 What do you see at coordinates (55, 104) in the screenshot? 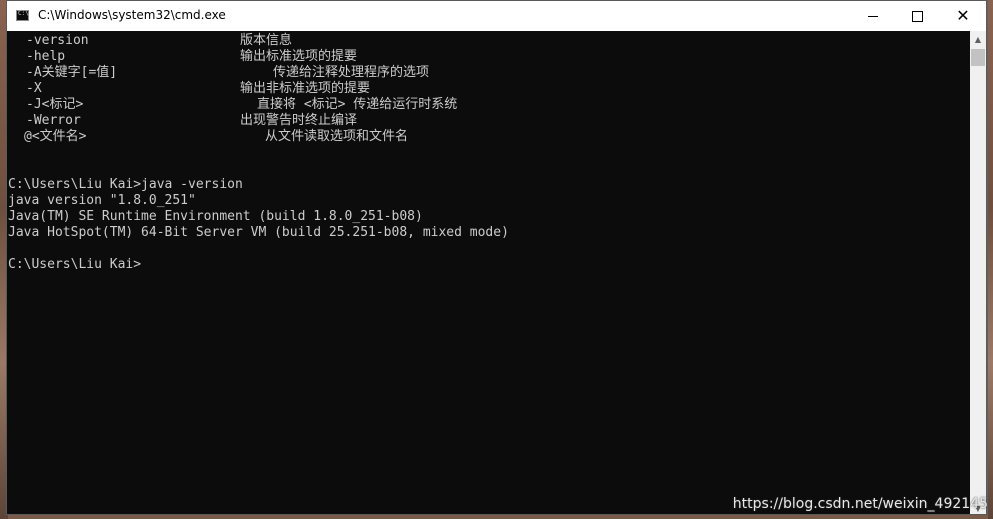
I see `option-flag: -J<标记>` at bounding box center [55, 104].